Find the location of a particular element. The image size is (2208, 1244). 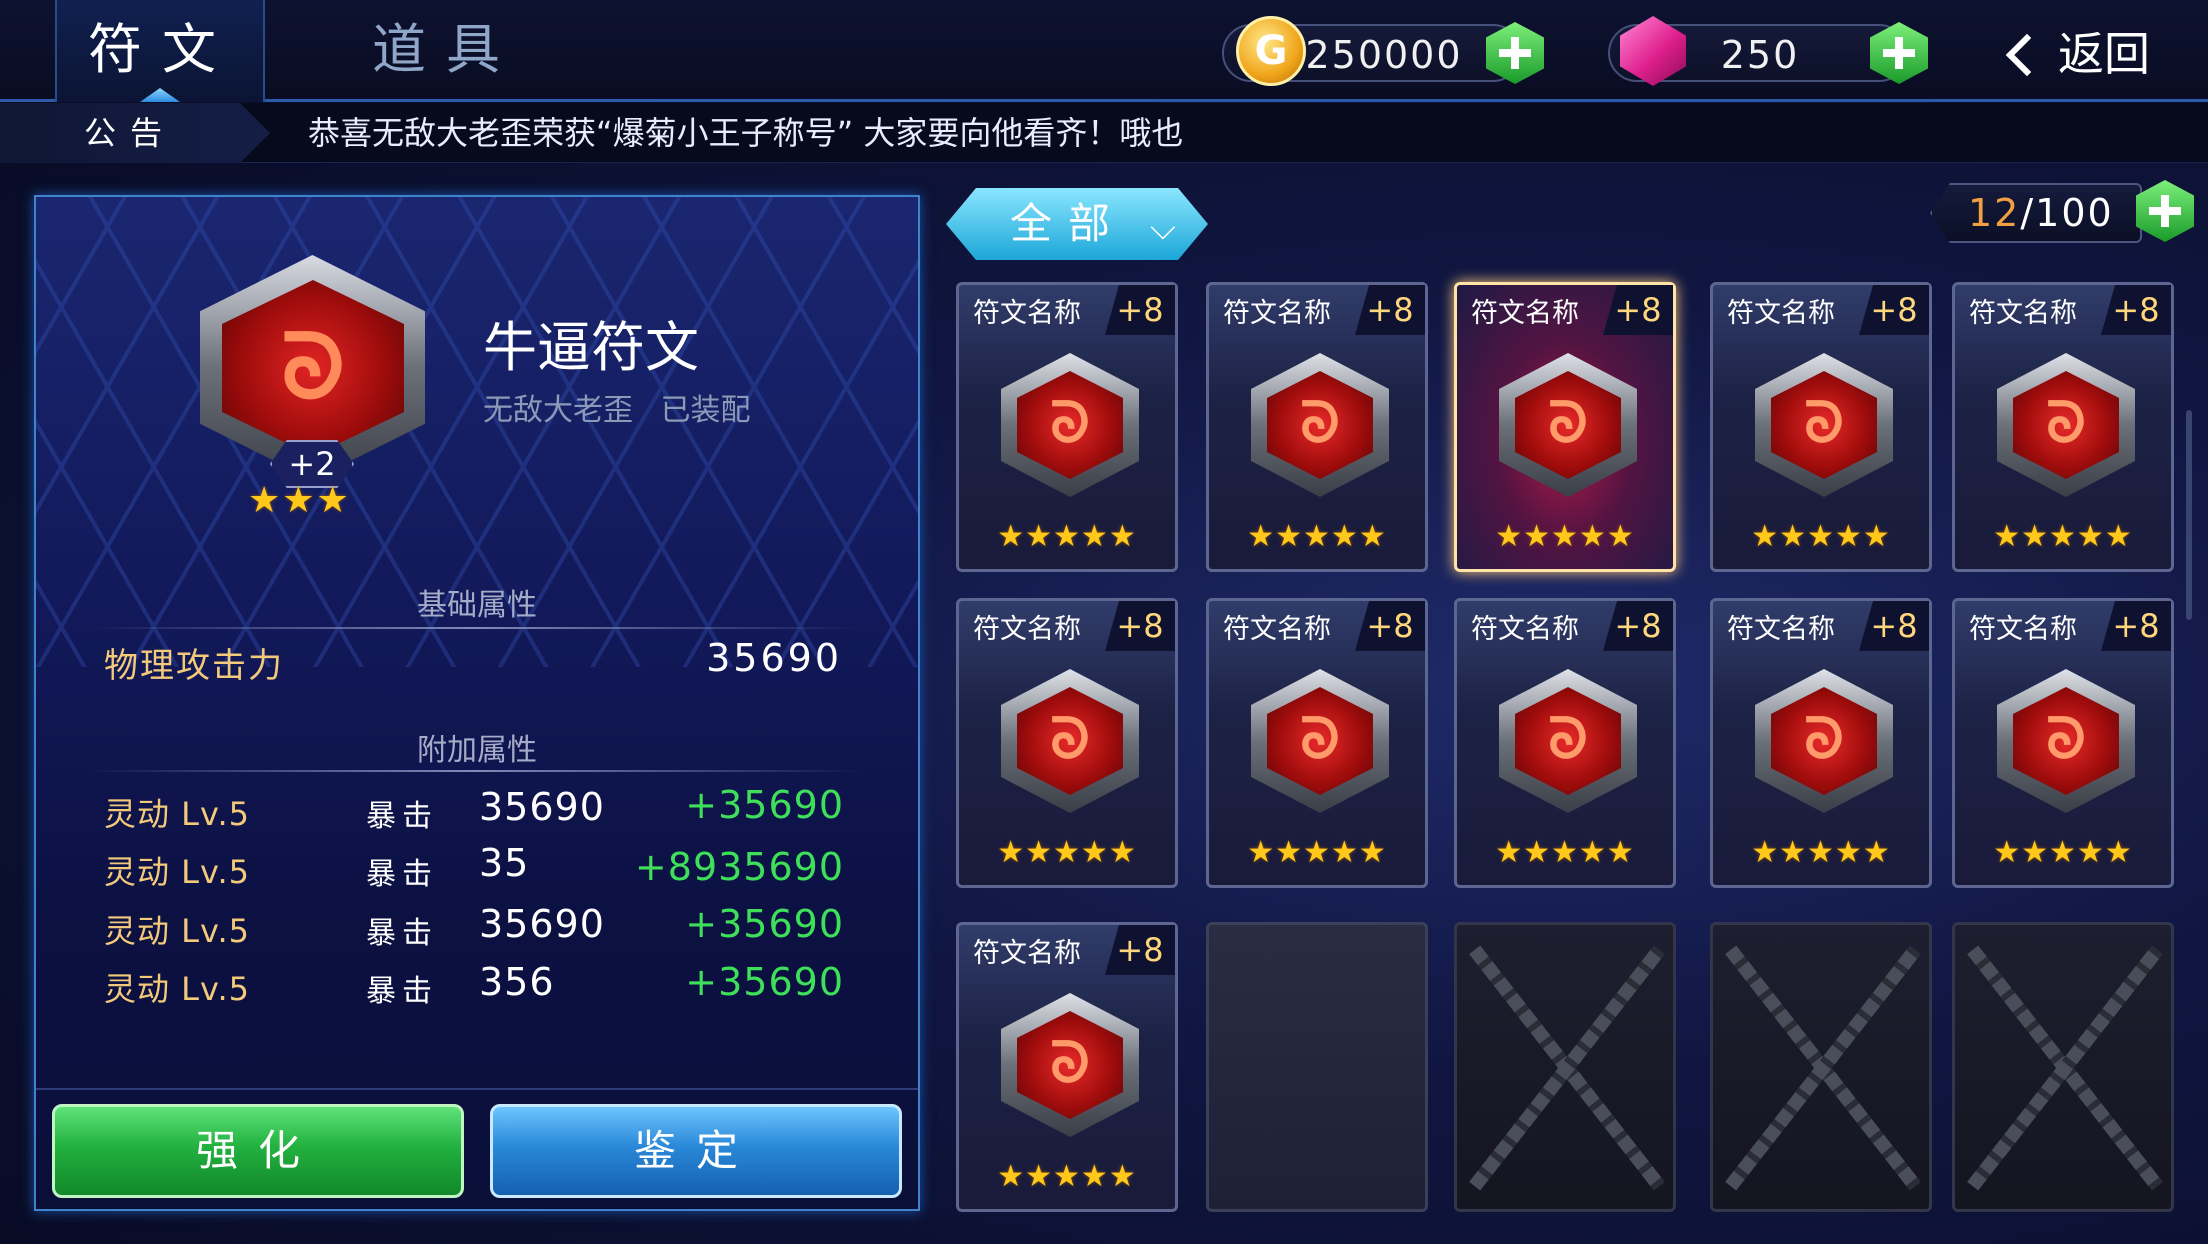

chevron-down-icon: ⌵ is located at coordinates (1163, 228).